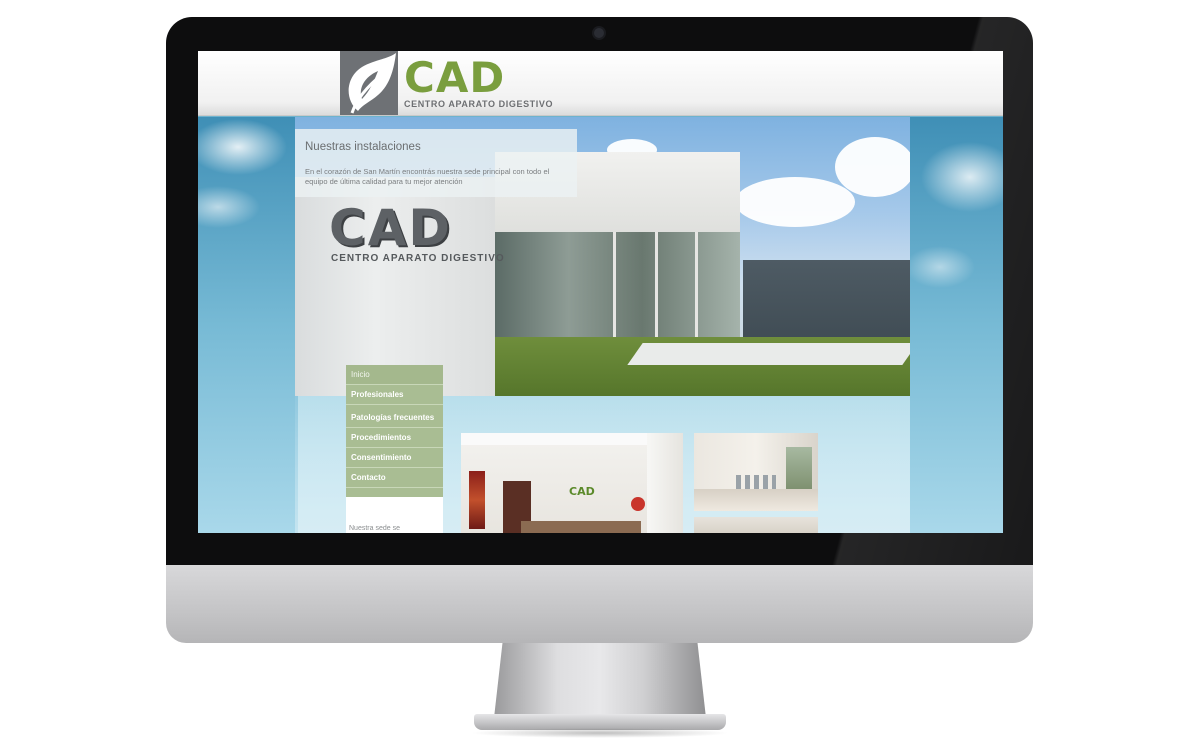 Image resolution: width=1200 pixels, height=749 pixels. I want to click on logo-word: CAD, so click(455, 77).